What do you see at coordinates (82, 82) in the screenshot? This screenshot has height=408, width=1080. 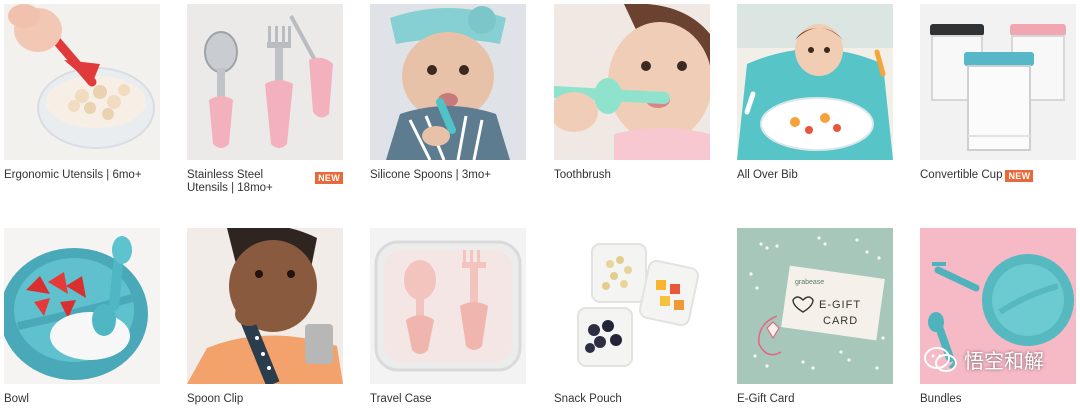 I see `product-image-ergonomic-utensils` at bounding box center [82, 82].